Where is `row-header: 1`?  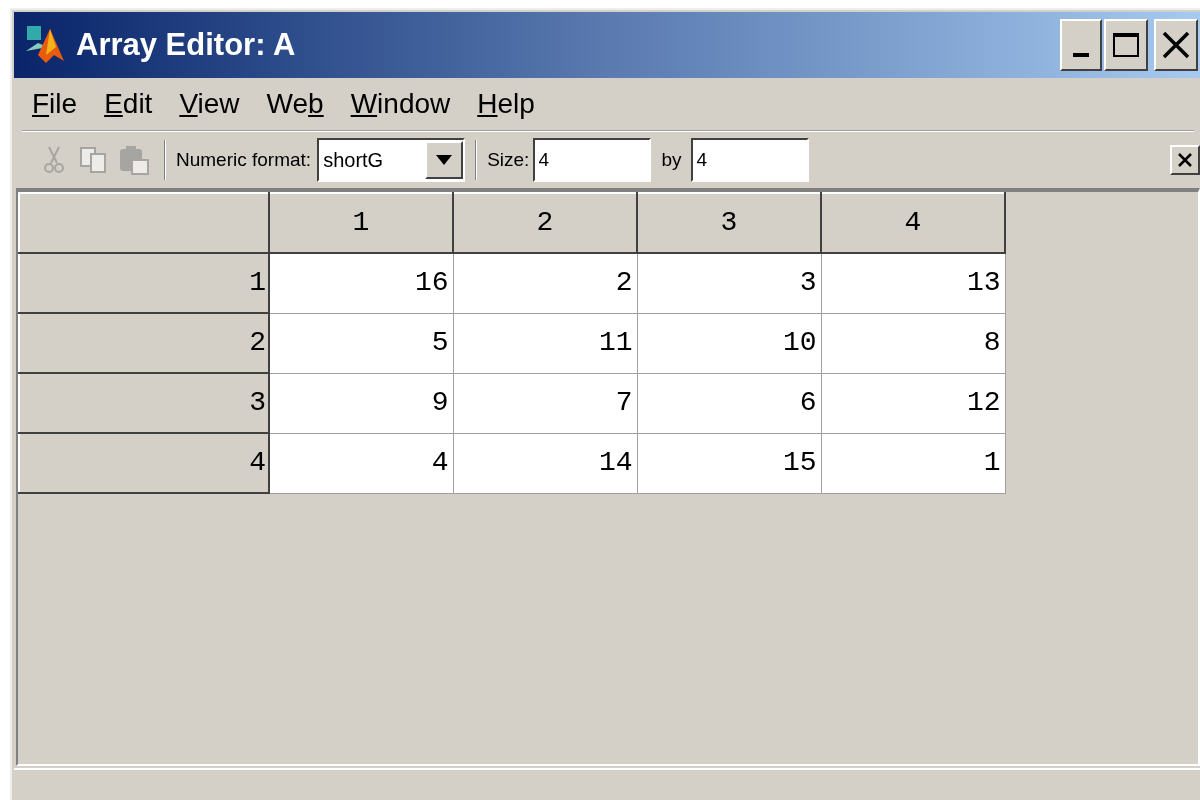 row-header: 1 is located at coordinates (144, 283).